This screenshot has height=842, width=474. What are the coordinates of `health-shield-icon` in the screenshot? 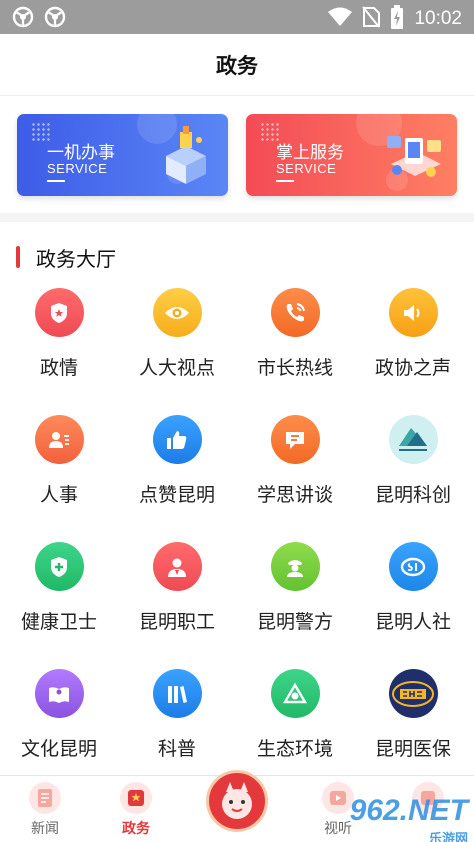 It's located at (59, 566).